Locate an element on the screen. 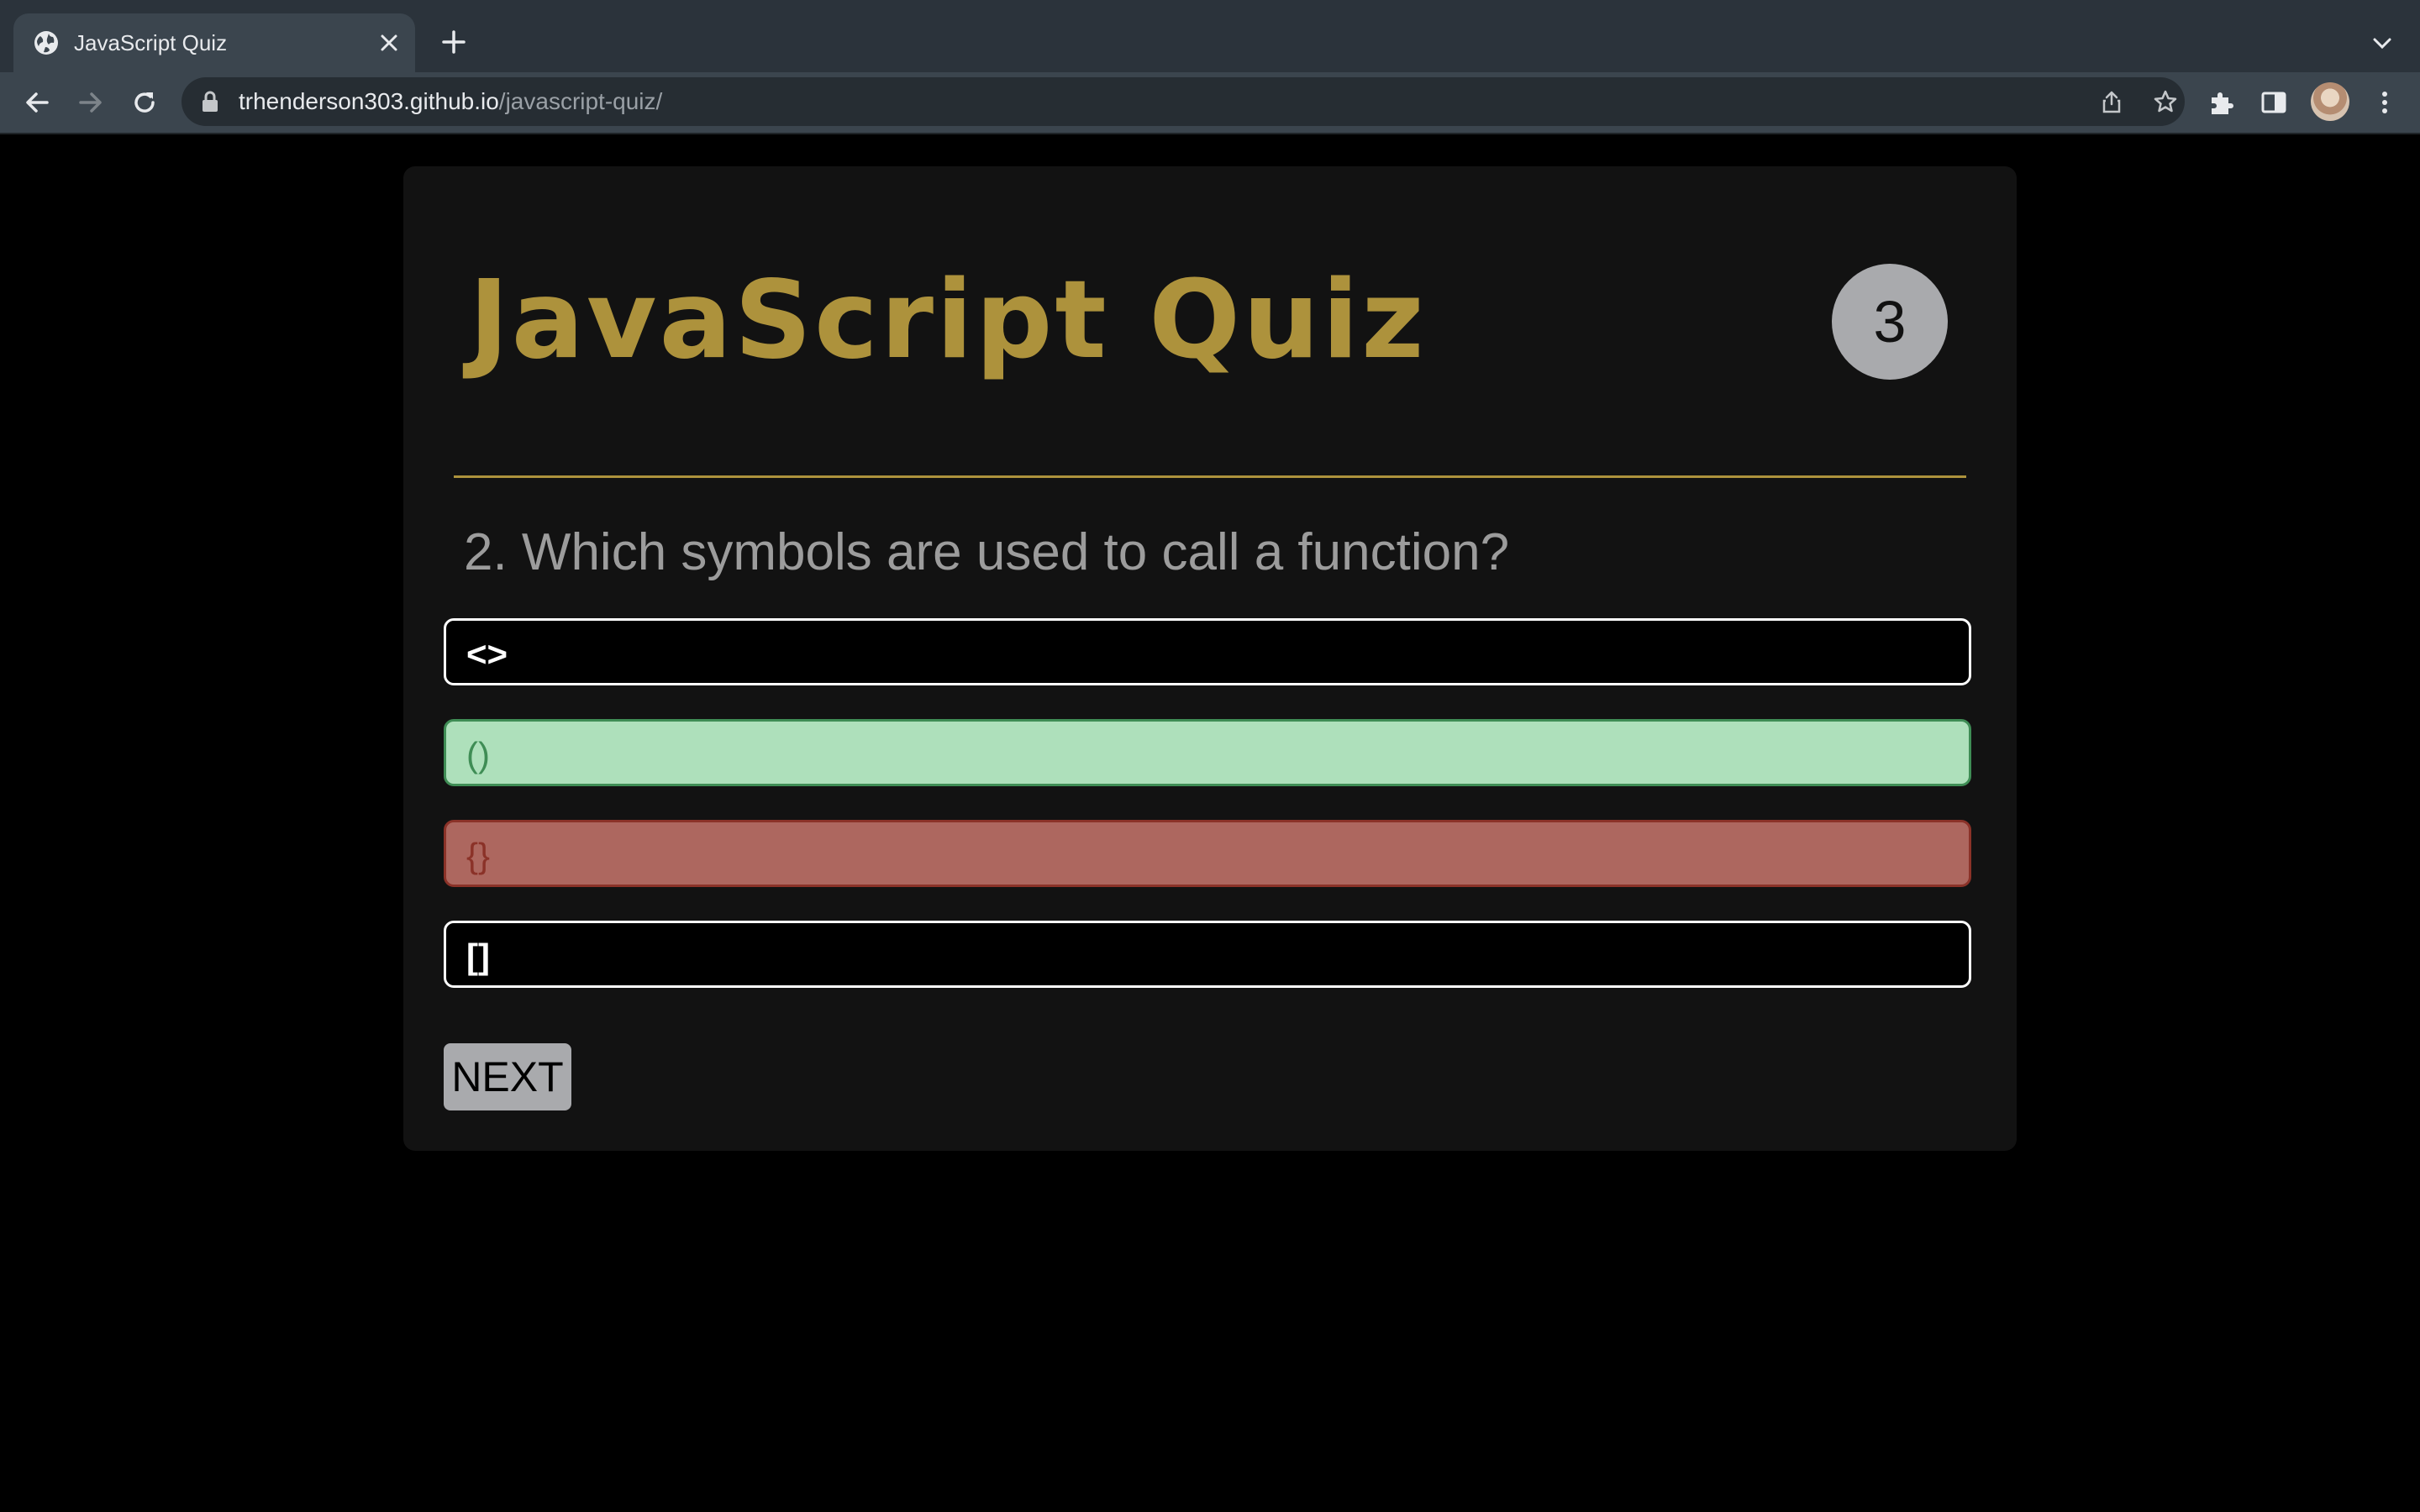 The width and height of the screenshot is (2420, 1512). timer-badge: 3 is located at coordinates (1890, 322).